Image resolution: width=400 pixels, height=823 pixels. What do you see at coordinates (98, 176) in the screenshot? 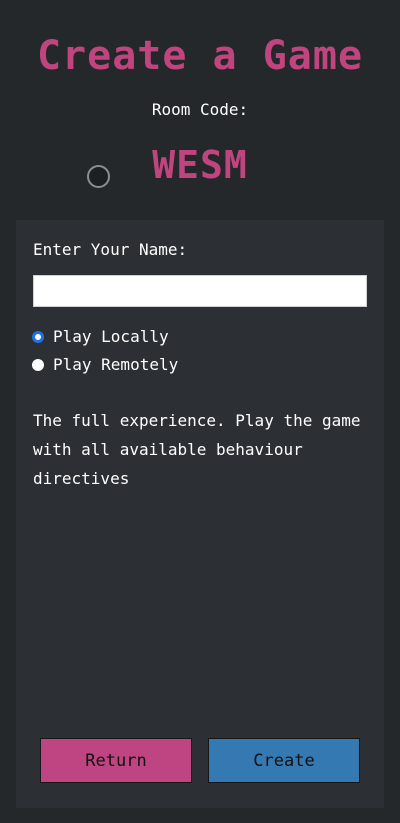
I see `loading-spinner-icon` at bounding box center [98, 176].